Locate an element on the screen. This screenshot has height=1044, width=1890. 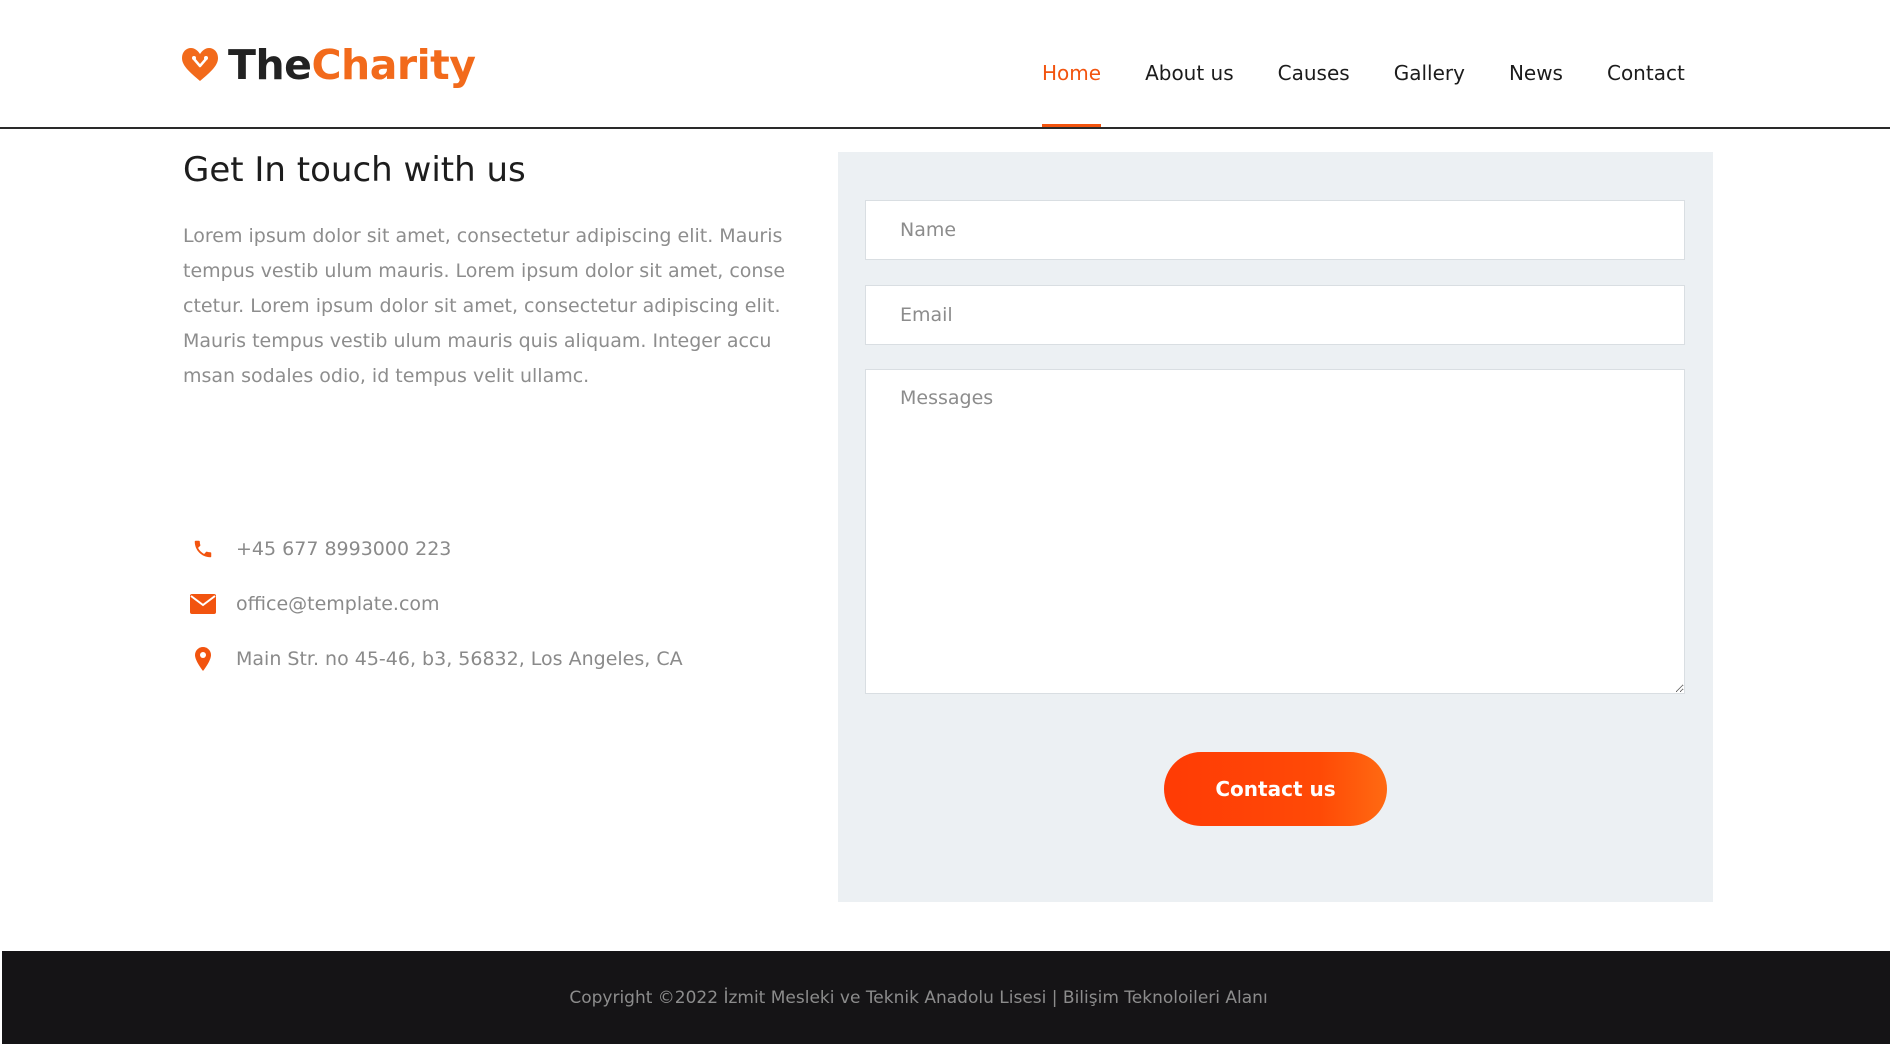
nav-item-causes: Causes is located at coordinates (1314, 64).